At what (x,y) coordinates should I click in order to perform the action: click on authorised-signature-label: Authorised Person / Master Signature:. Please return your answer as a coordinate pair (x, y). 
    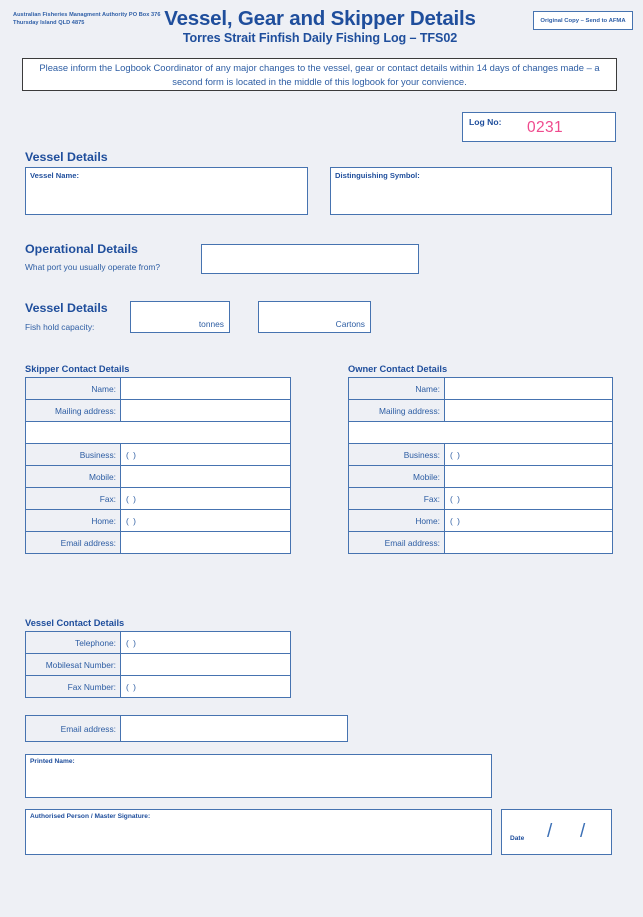
    Looking at the image, I should click on (90, 816).